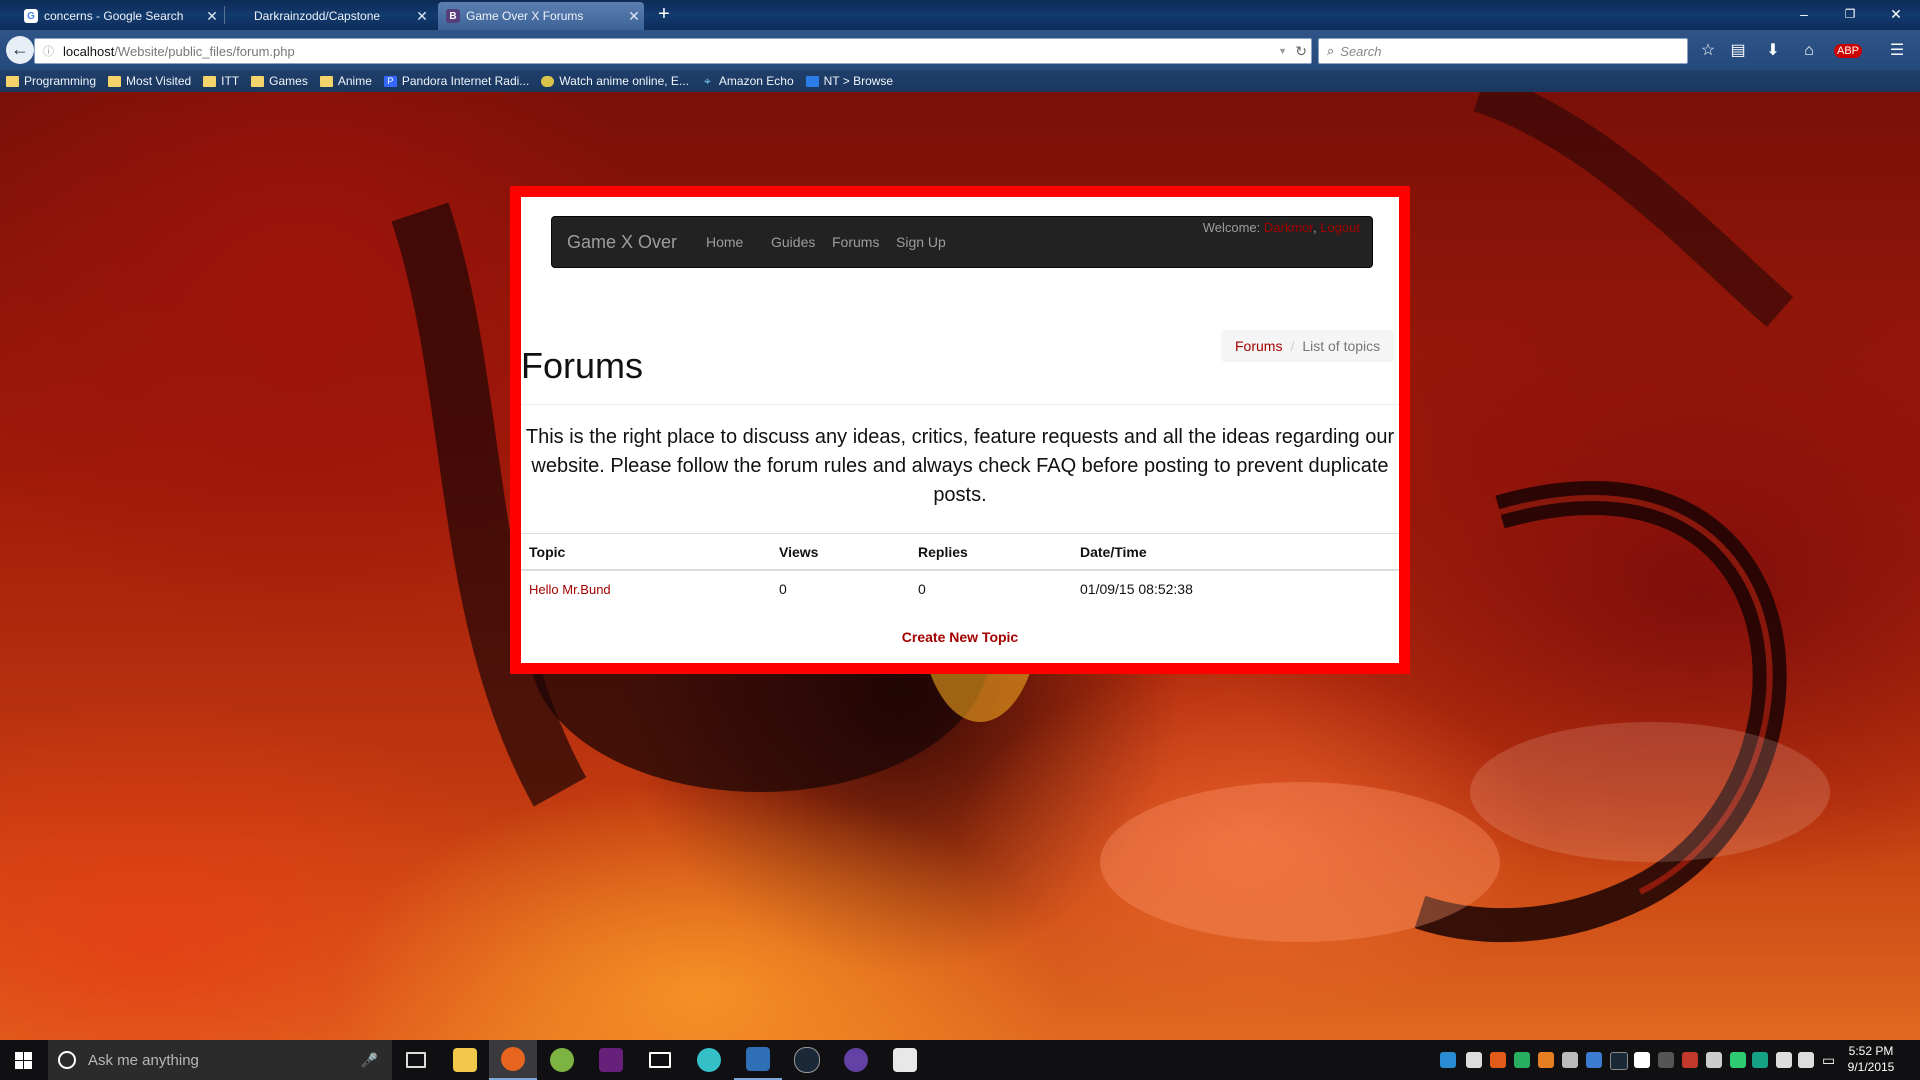  I want to click on skype-icon, so click(1448, 1060).